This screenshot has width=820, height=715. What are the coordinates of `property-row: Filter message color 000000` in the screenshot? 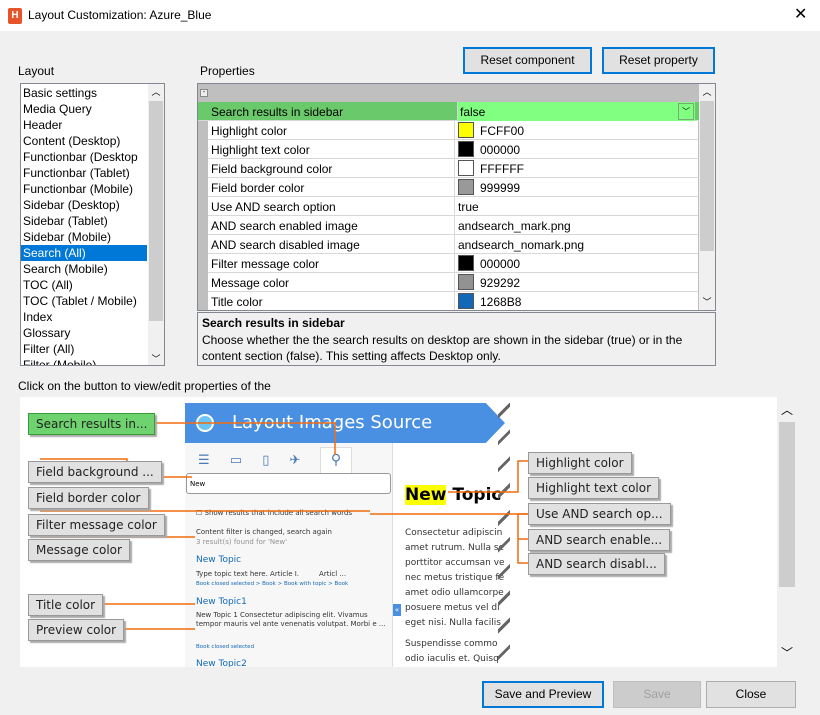 It's located at (453, 263).